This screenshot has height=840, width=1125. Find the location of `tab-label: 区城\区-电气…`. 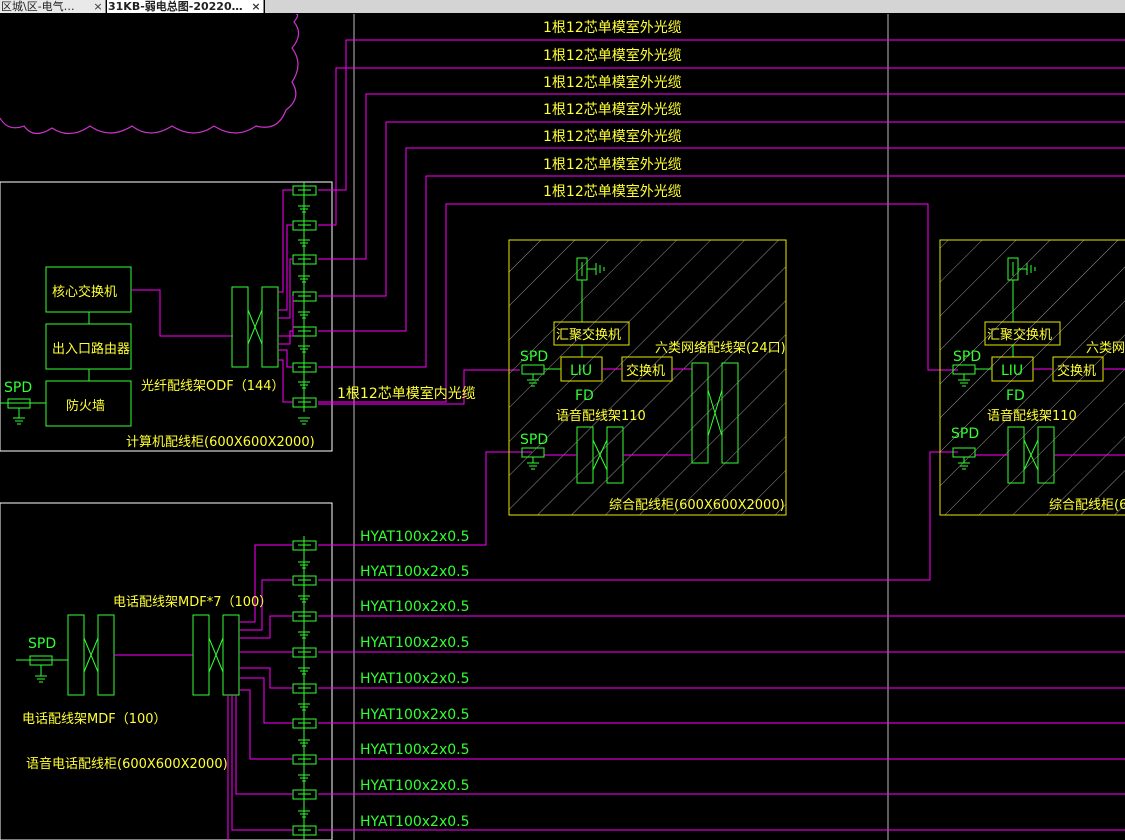

tab-label: 区城\区-电气… is located at coordinates (38, 6).